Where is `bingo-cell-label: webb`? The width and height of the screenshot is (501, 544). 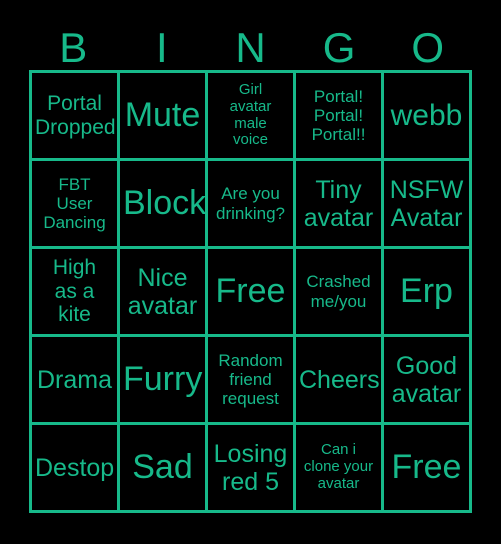
bingo-cell-label: webb is located at coordinates (426, 115).